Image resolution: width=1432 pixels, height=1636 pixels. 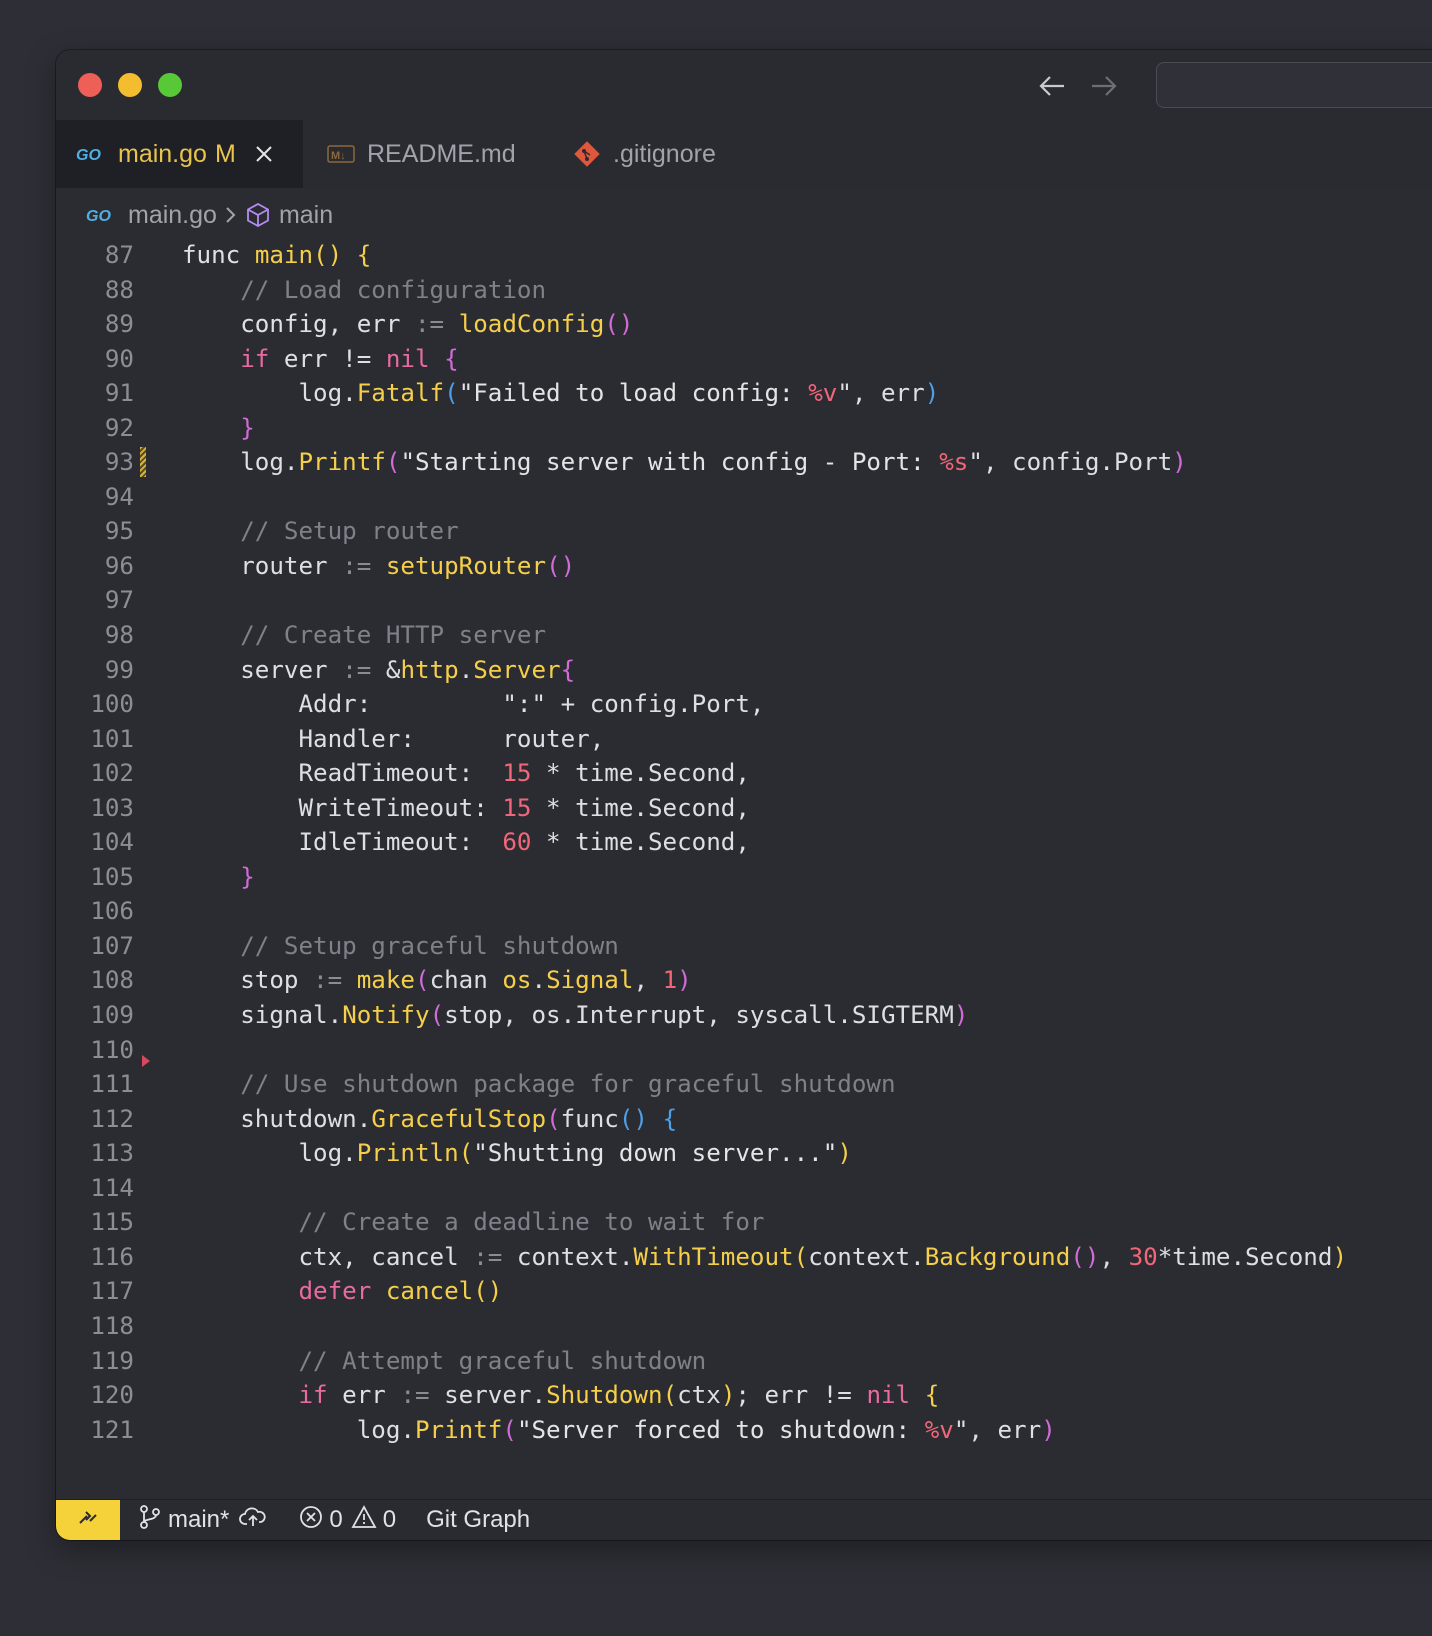 I want to click on git-graph-button: Git Graph, so click(x=478, y=1520).